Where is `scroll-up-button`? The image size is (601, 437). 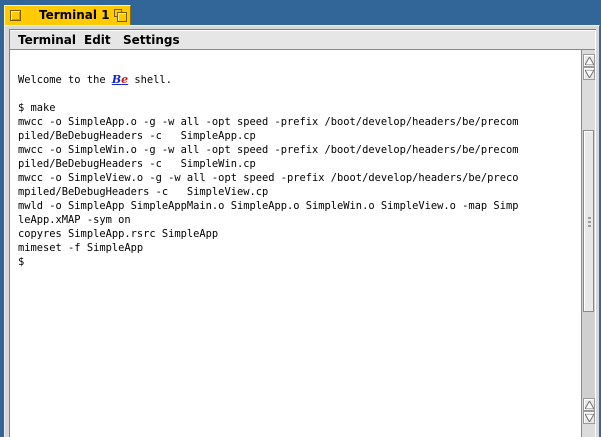
scroll-up-button is located at coordinates (589, 60).